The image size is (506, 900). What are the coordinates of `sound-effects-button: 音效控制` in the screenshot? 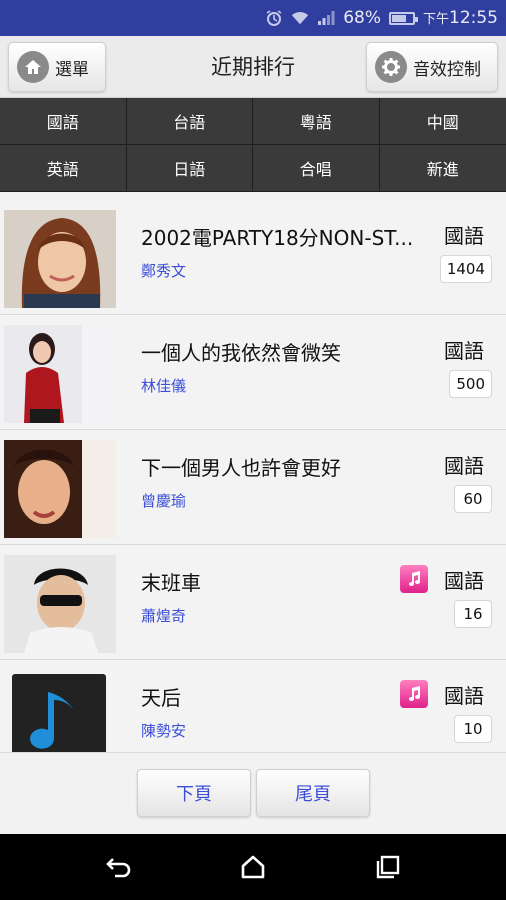 It's located at (432, 67).